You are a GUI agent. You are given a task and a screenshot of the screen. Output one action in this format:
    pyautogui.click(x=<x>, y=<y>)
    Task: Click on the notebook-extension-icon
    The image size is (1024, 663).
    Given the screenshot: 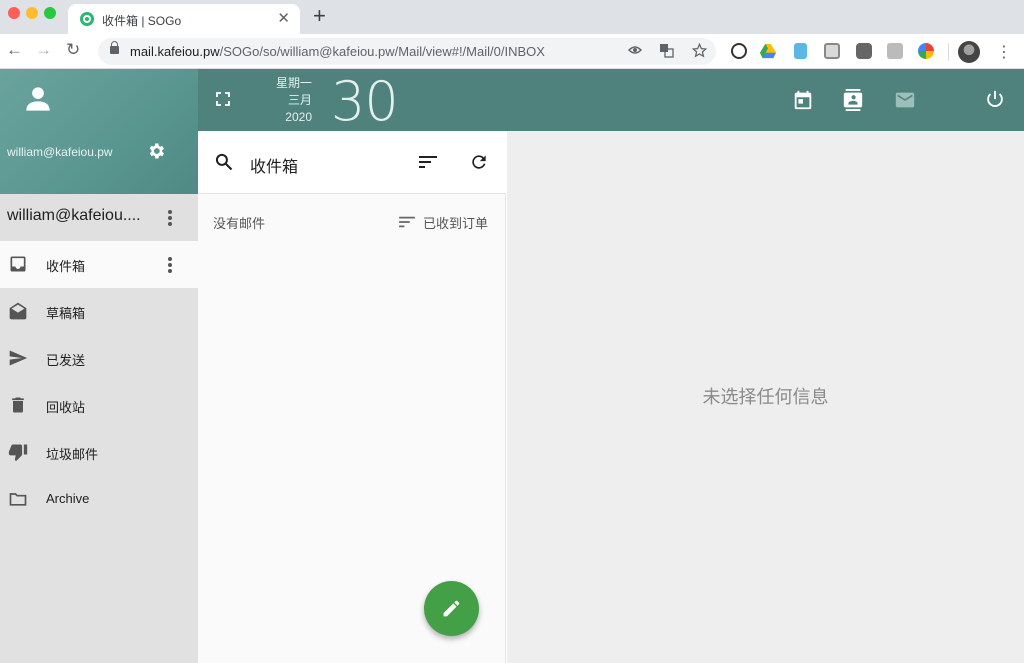 What is the action you would take?
    pyautogui.click(x=800, y=51)
    